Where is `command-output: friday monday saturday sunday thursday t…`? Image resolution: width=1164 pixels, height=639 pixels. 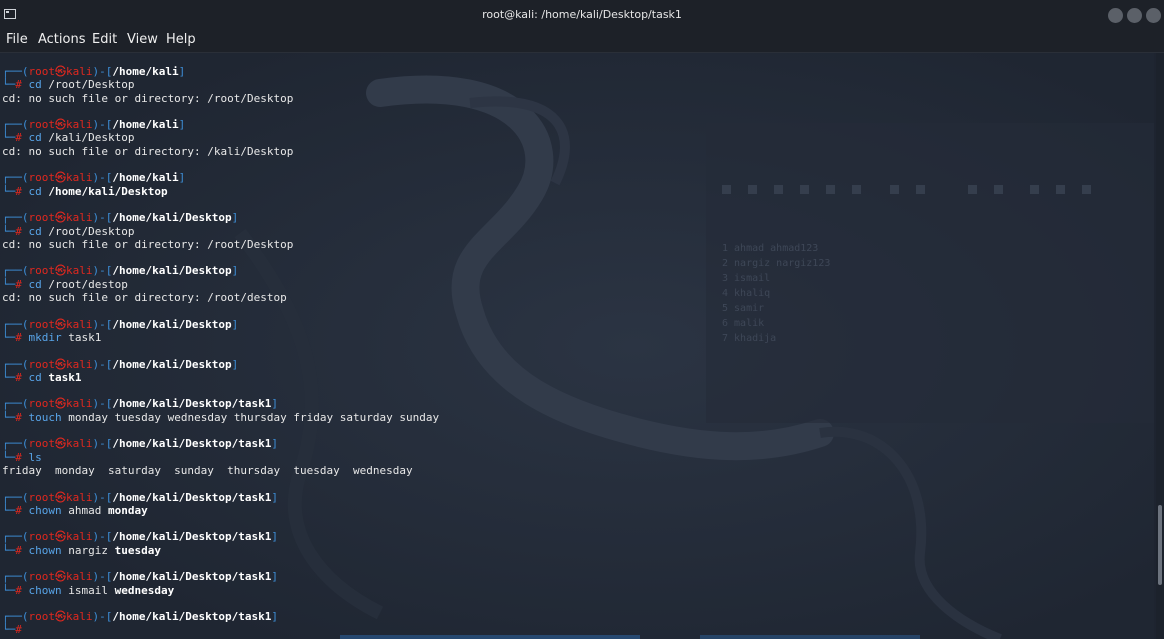 command-output: friday monday saturday sunday thursday t… is located at coordinates (207, 470).